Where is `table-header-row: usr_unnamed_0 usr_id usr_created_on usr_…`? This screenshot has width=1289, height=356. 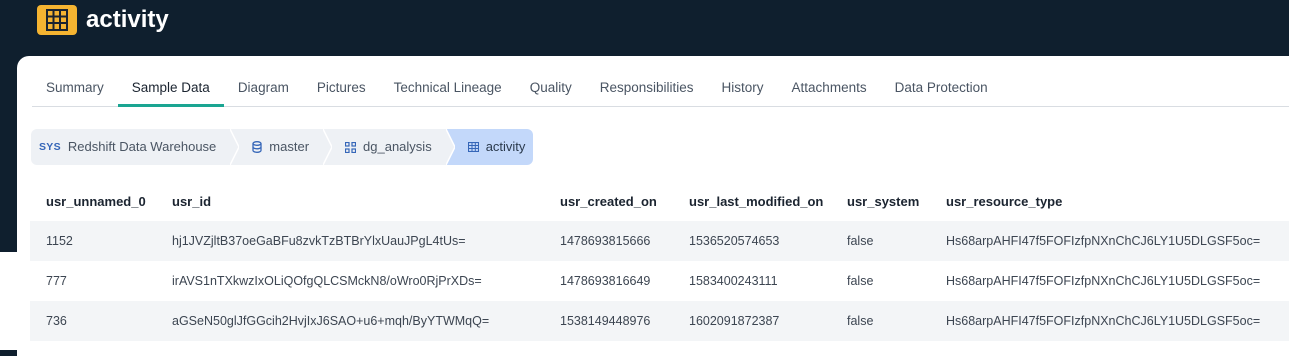 table-header-row: usr_unnamed_0 usr_id usr_created_on usr_… is located at coordinates (659, 201).